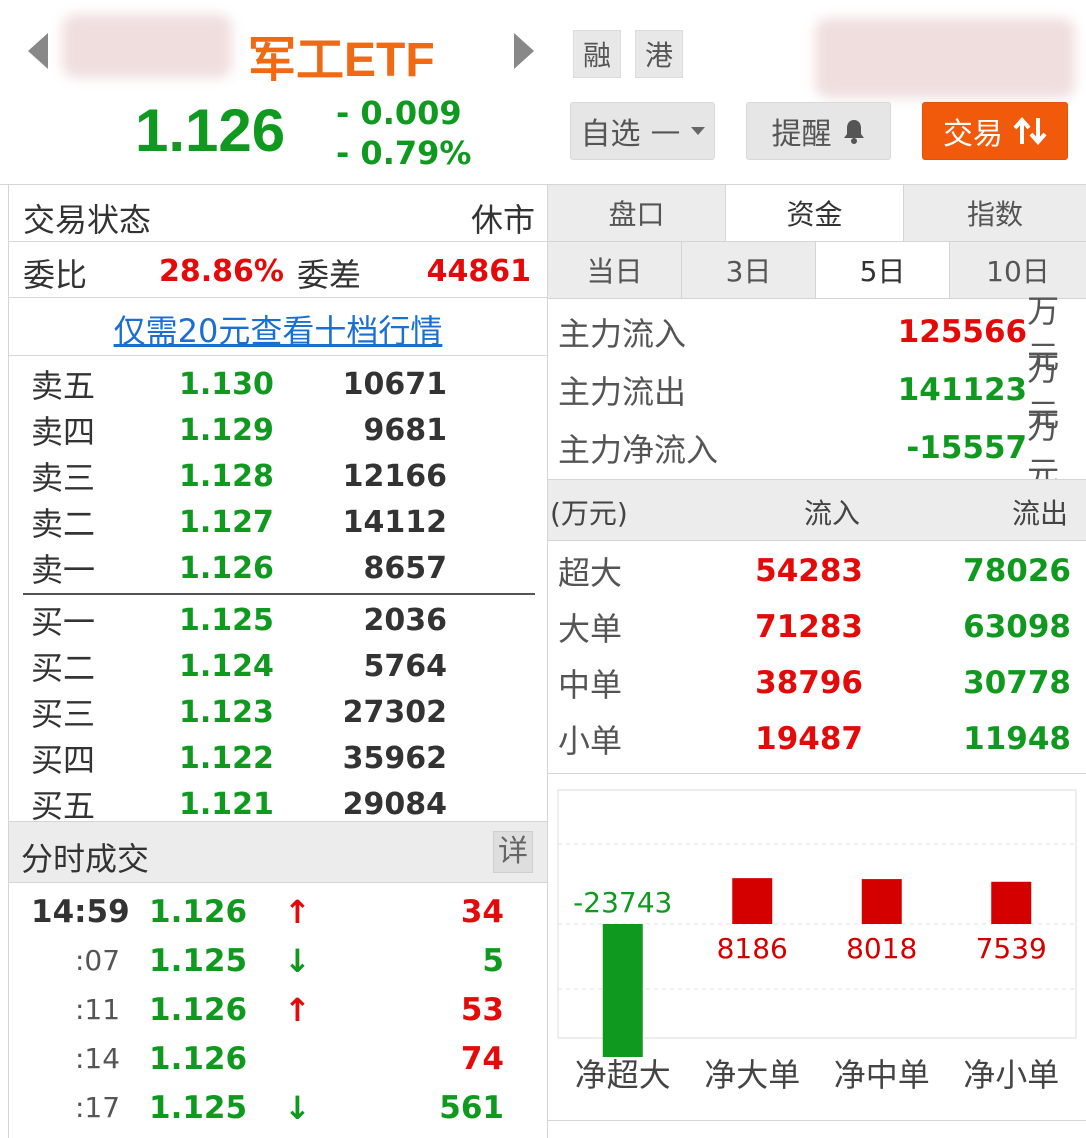 This screenshot has width=1086, height=1138. I want to click on tick-time: :07, so click(98, 960).